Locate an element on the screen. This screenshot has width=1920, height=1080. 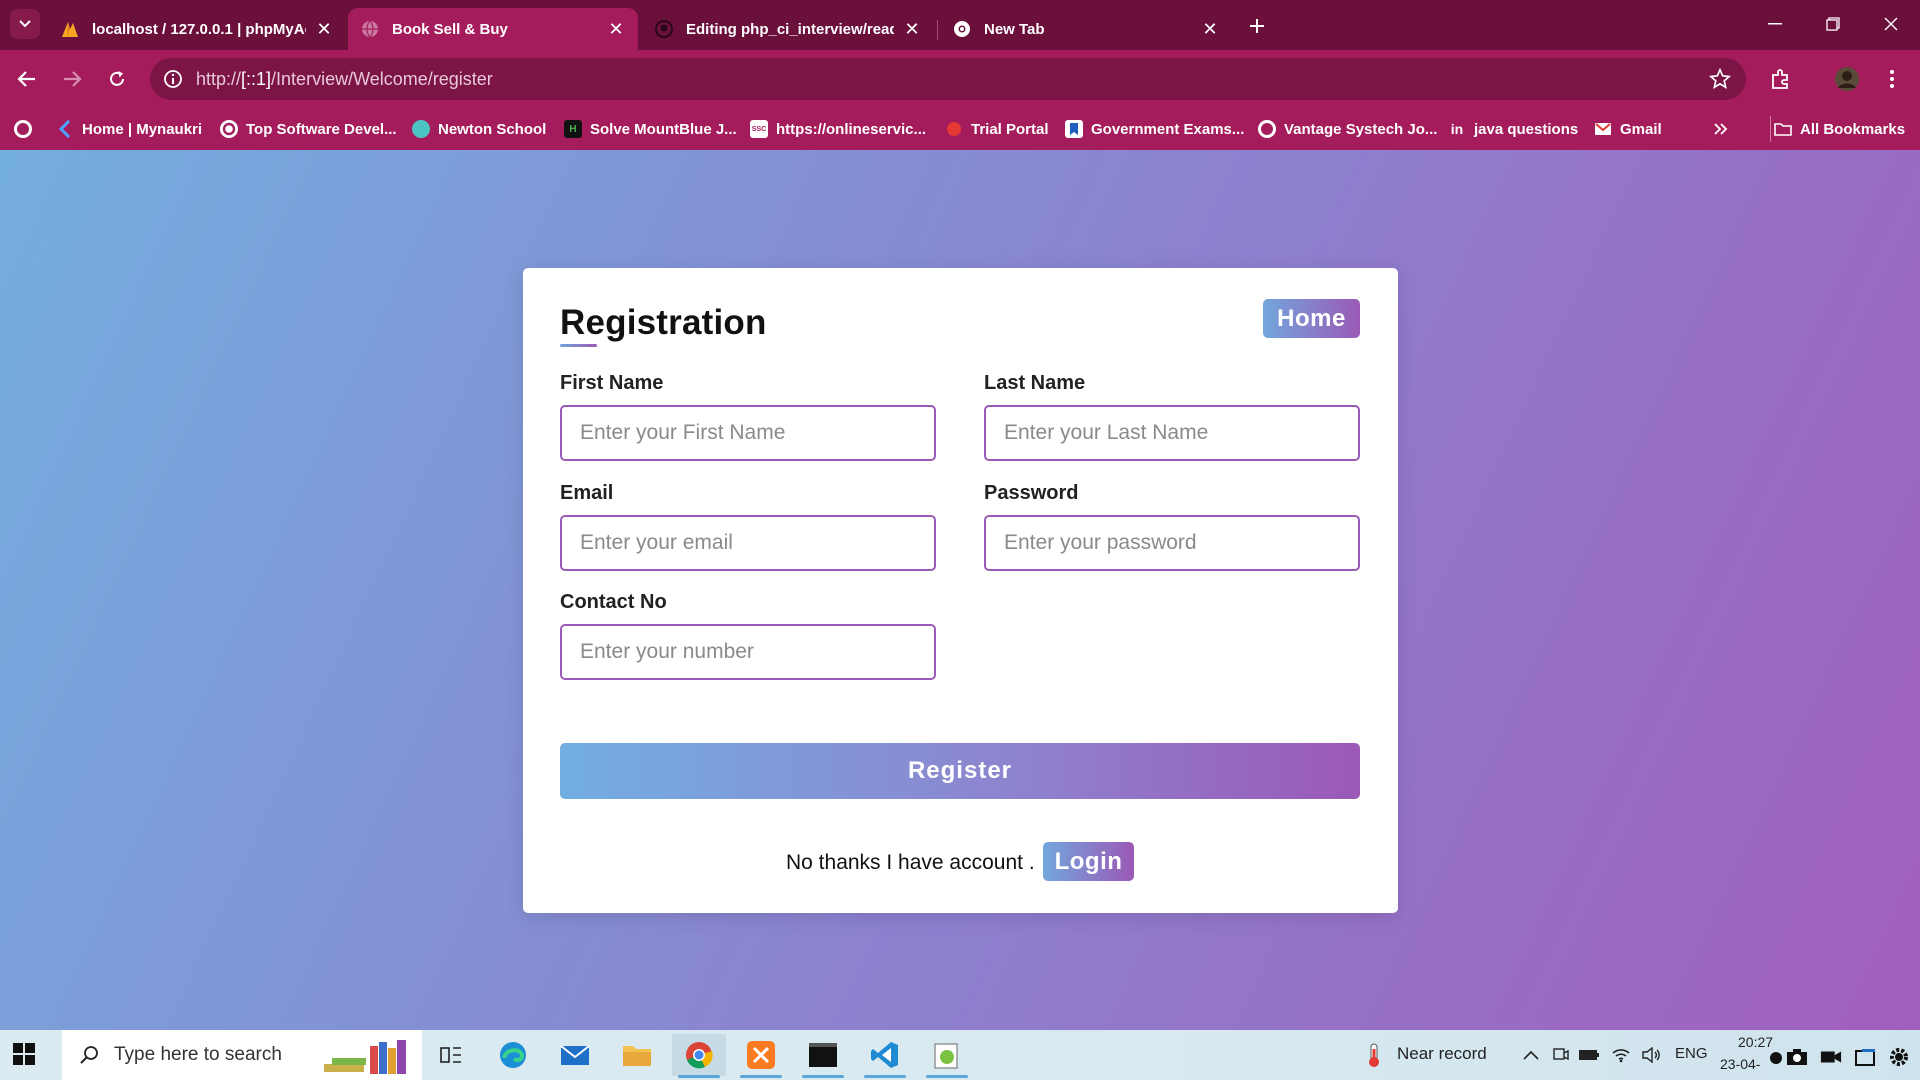
clock-date: 23-04- is located at coordinates (1740, 1064).